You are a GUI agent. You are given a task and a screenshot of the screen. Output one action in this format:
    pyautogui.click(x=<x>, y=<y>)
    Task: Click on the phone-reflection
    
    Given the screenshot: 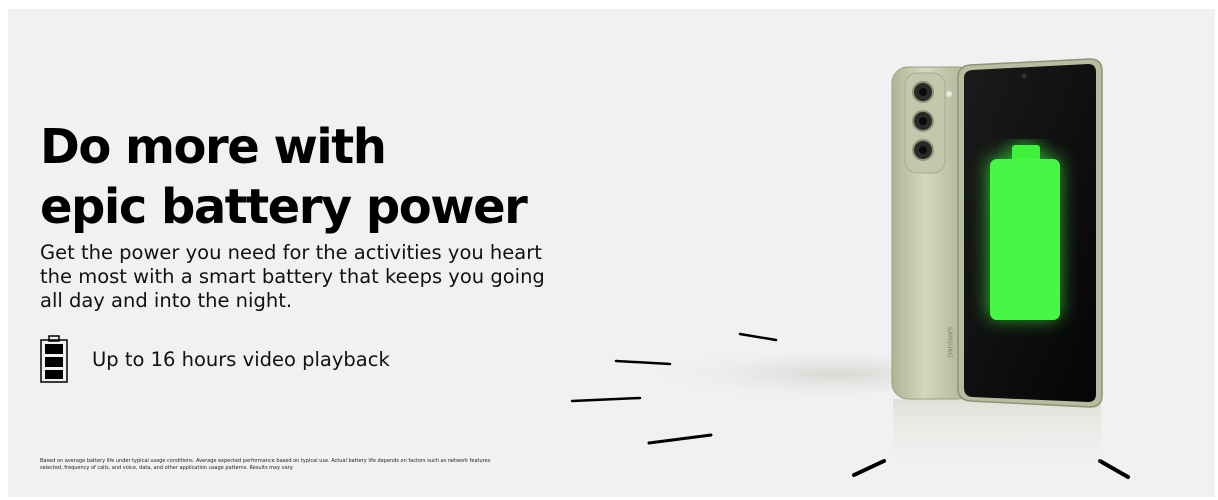 What is the action you would take?
    pyautogui.click(x=997, y=439)
    